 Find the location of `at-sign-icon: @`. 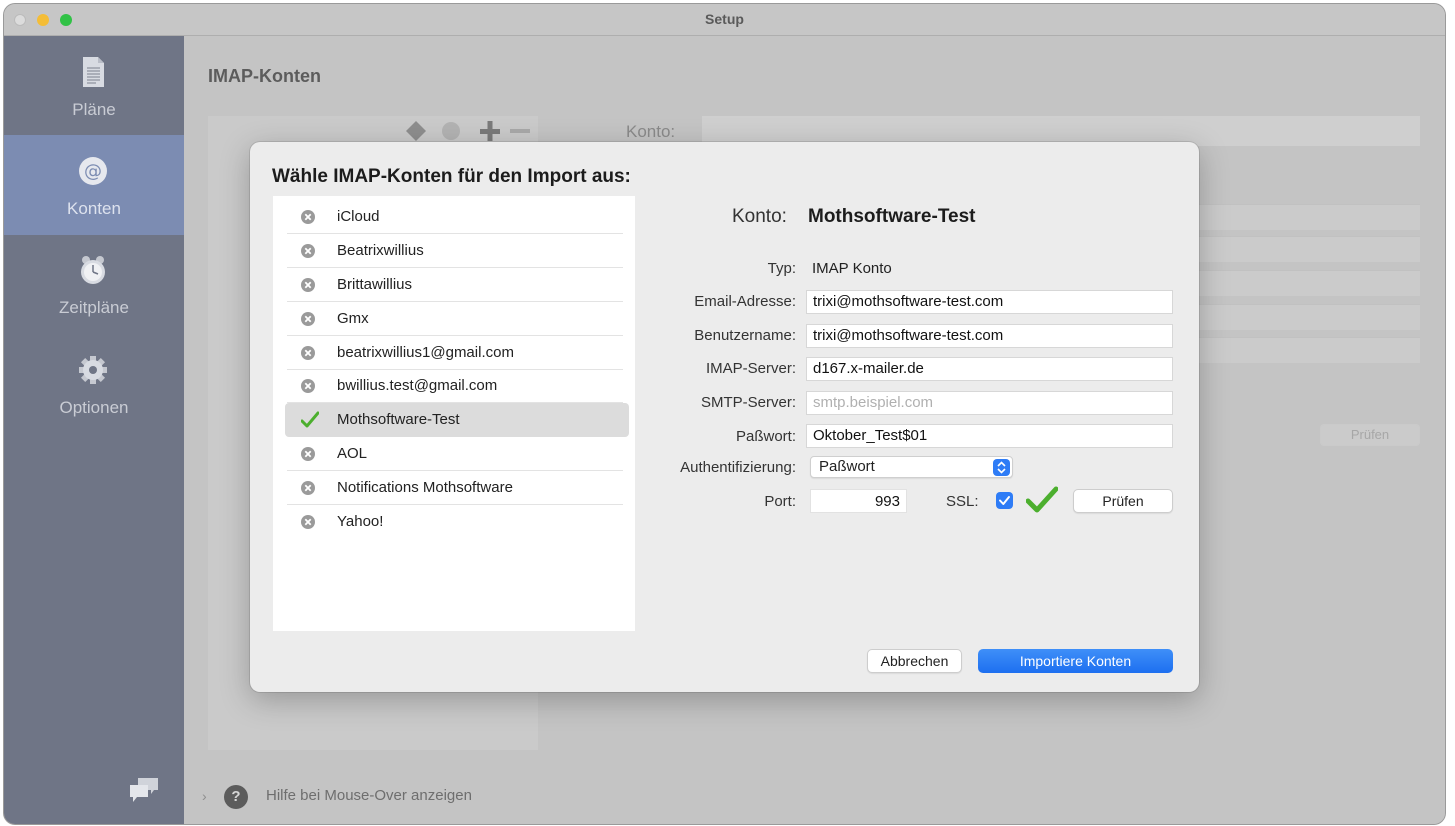

at-sign-icon: @ is located at coordinates (93, 171).